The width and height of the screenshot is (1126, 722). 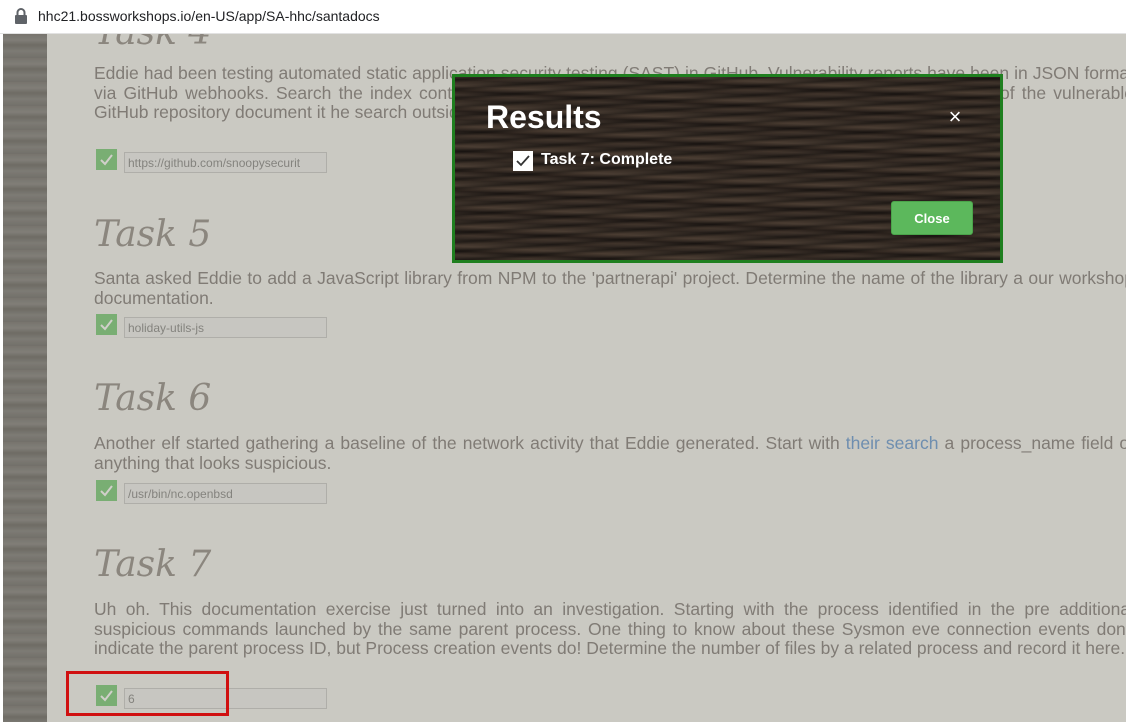 I want to click on lock-icon, so click(x=21, y=16).